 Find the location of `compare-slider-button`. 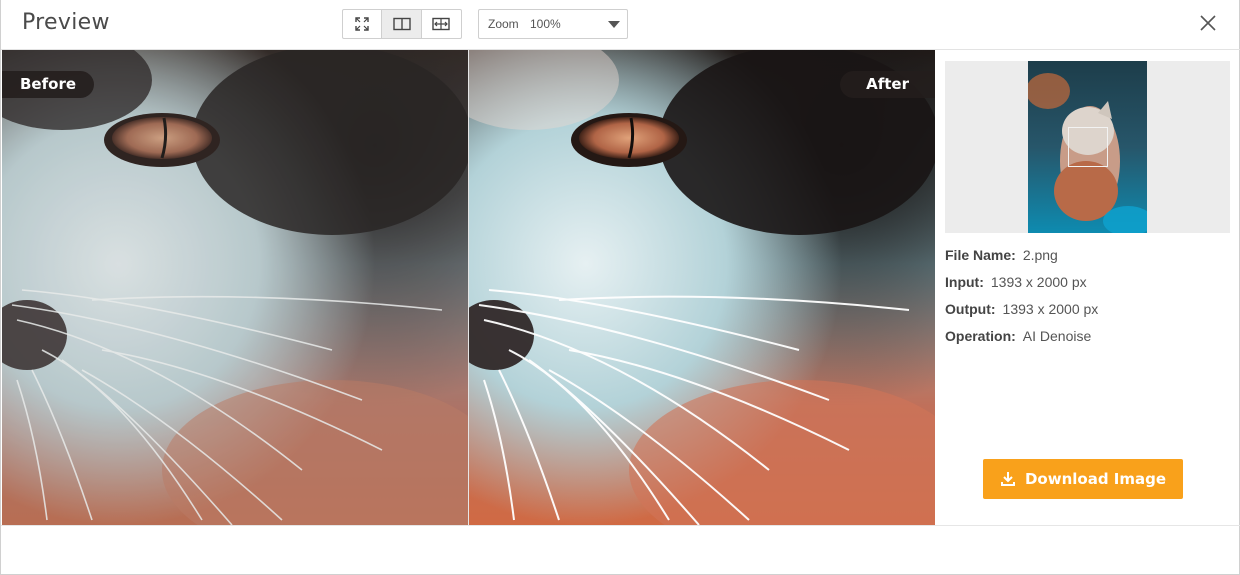

compare-slider-button is located at coordinates (441, 24).